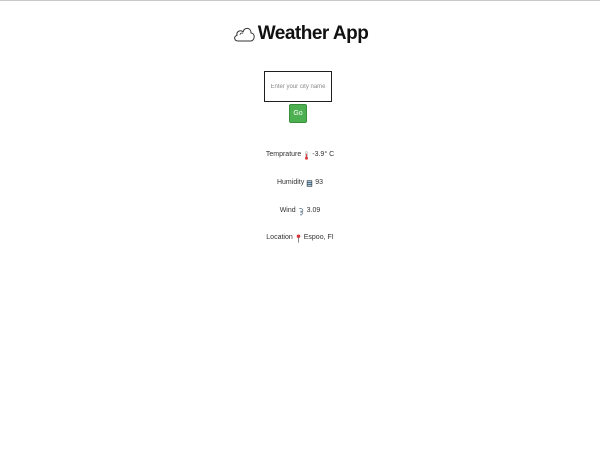  Describe the element at coordinates (318, 237) in the screenshot. I see `location-value: Espoo, FI` at that location.